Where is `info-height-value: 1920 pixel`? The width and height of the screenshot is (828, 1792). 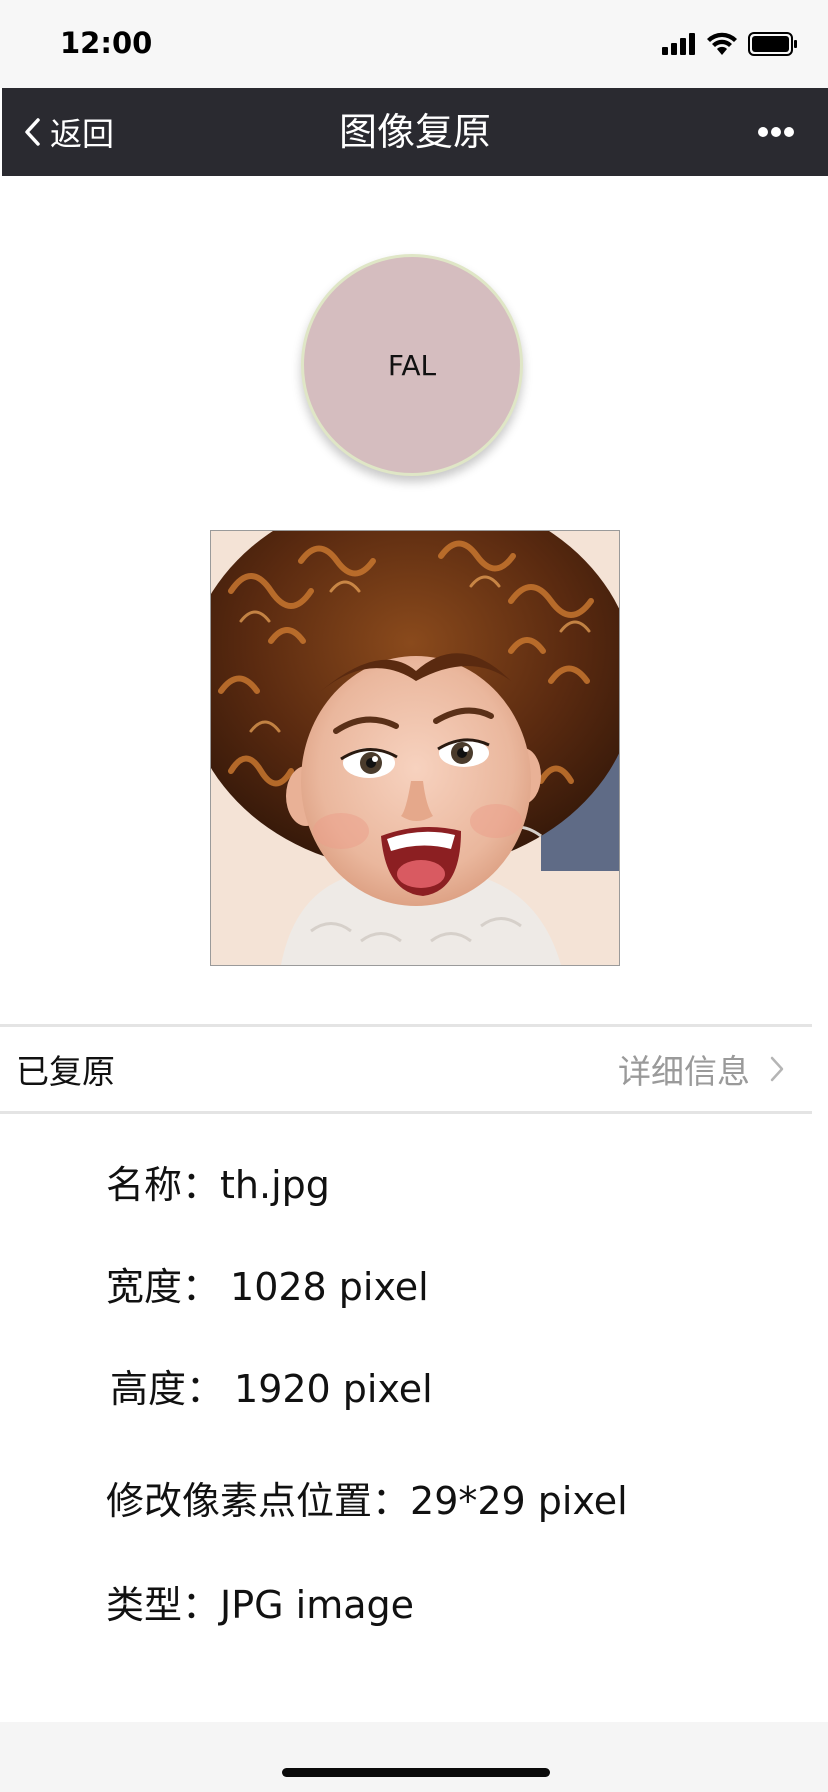 info-height-value: 1920 pixel is located at coordinates (333, 1389).